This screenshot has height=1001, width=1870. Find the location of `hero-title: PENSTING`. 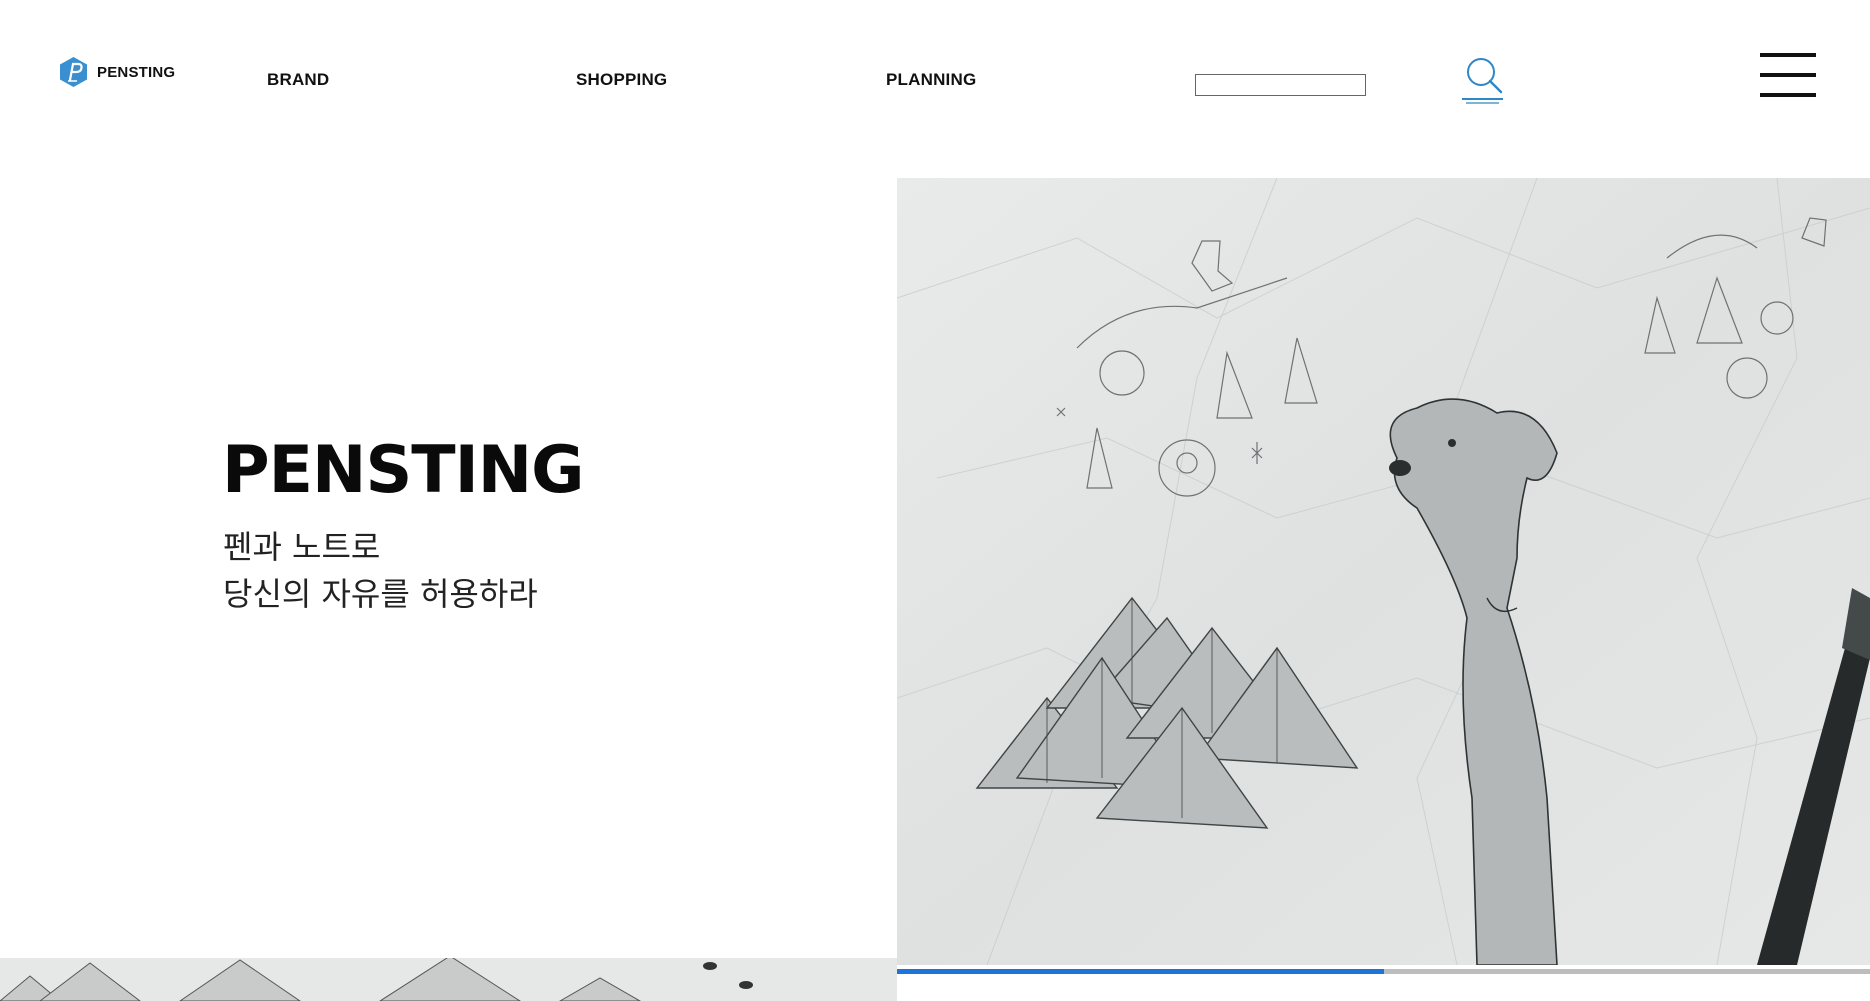

hero-title: PENSTING is located at coordinates (403, 470).